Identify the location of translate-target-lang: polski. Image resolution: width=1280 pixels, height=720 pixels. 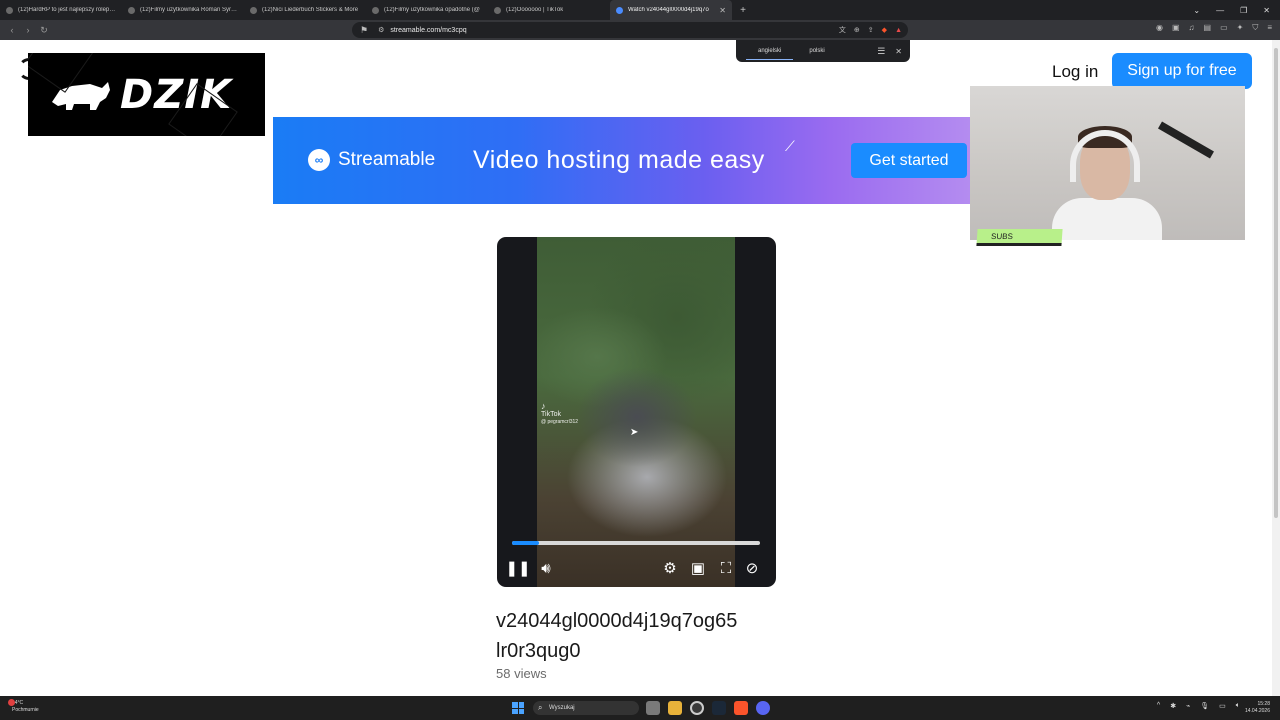
(816, 51).